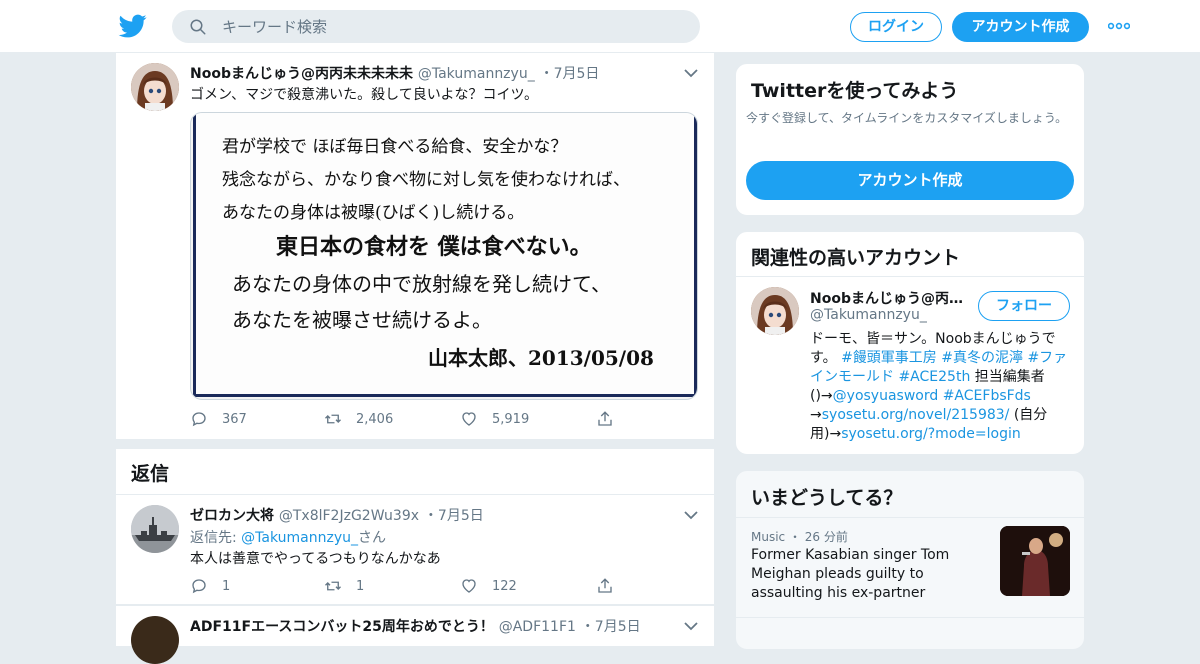 The width and height of the screenshot is (1200, 664). Describe the element at coordinates (907, 118) in the screenshot. I see `signup-prompt-text: 今すぐ登録して、タイムラインをカスタマイズしましょう。` at that location.